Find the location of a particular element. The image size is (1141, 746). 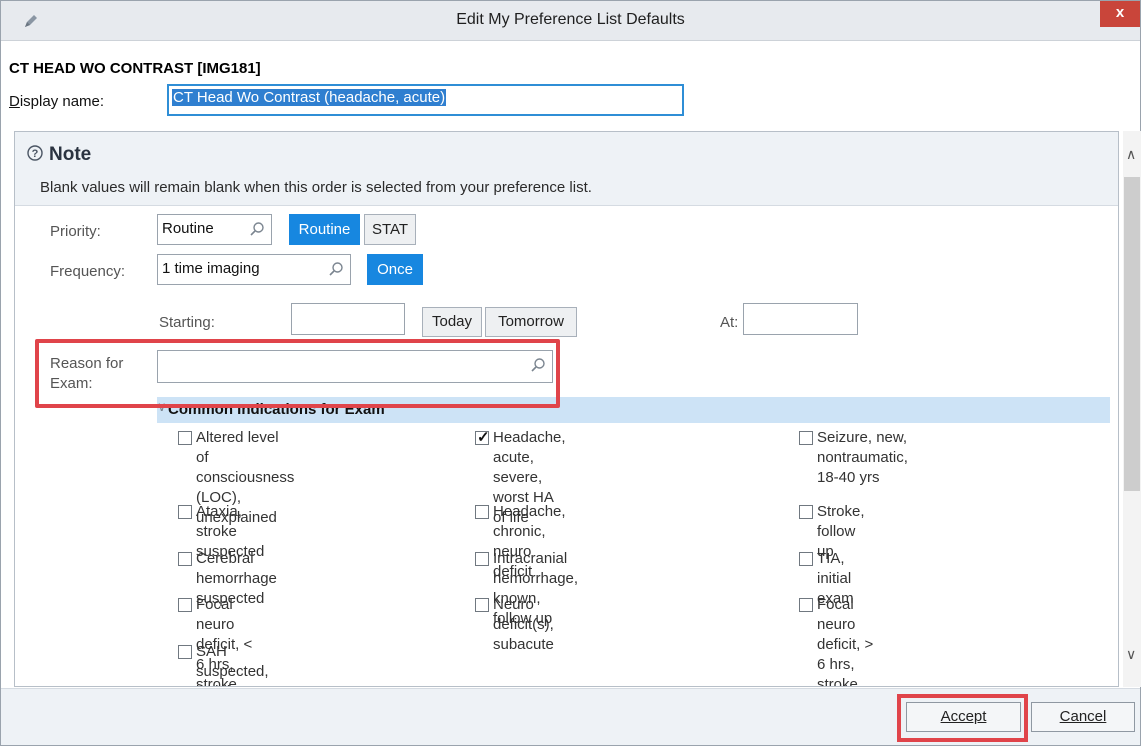

at-time-input is located at coordinates (800, 319).